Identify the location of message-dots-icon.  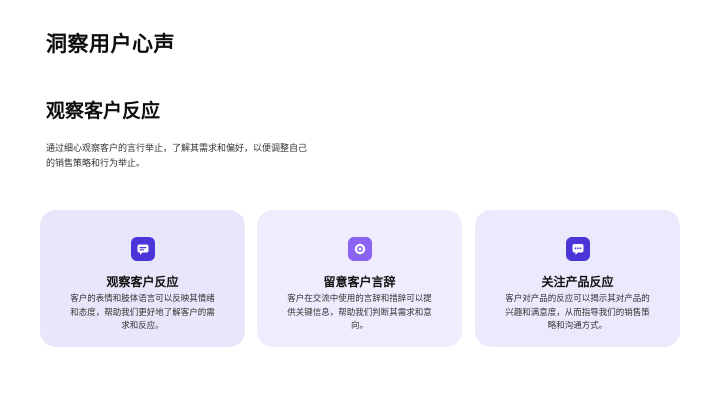
(577, 249).